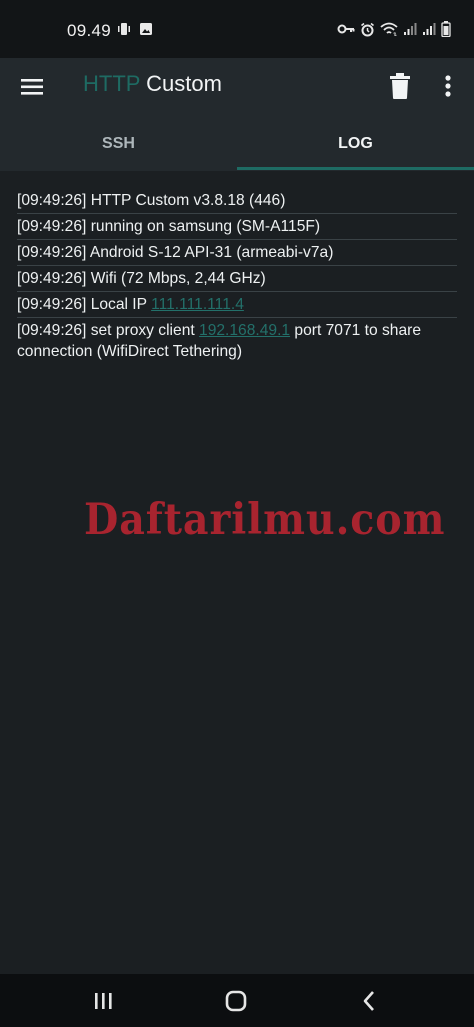 The height and width of the screenshot is (1027, 474). I want to click on log-line: [09:49:26] Wifi (72 Mbps, 2,44 GHz), so click(237, 280).